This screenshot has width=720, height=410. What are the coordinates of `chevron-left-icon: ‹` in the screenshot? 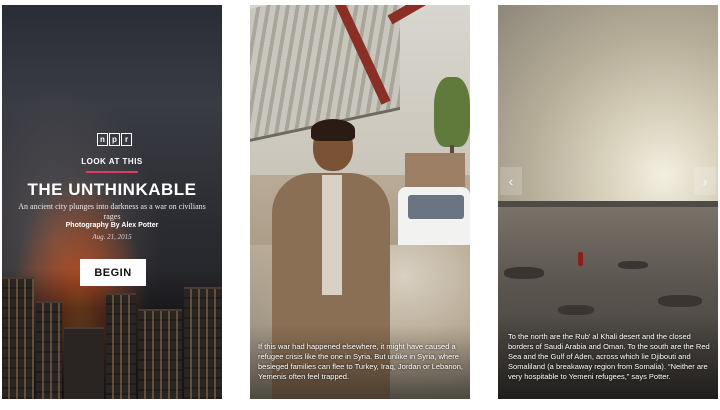 It's located at (511, 181).